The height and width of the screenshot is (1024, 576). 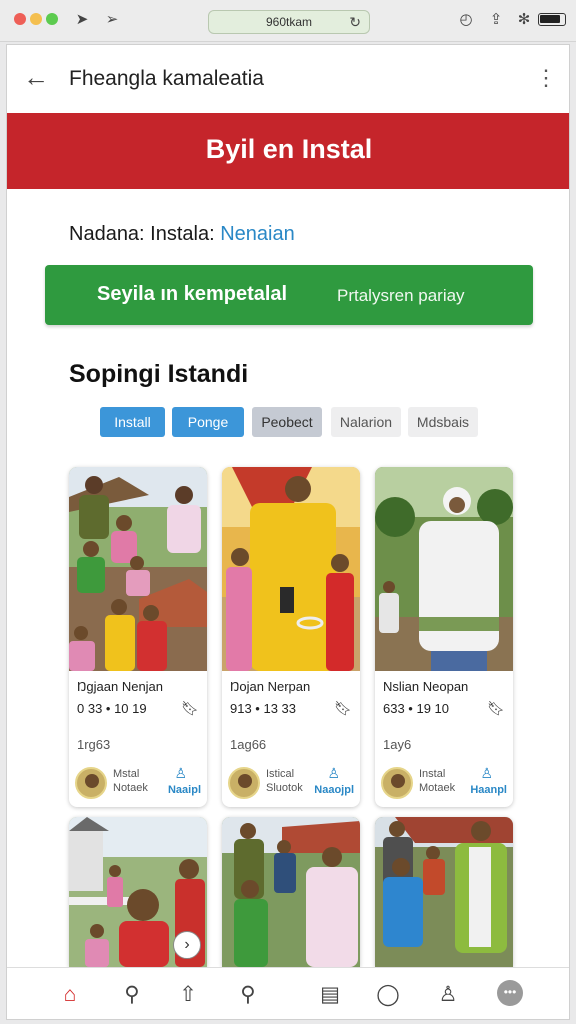 What do you see at coordinates (288, 993) in the screenshot?
I see `bottom-navigation: ⌂ ⚲ ⇧ ⚲ ▤ ◯ ♙ •••` at bounding box center [288, 993].